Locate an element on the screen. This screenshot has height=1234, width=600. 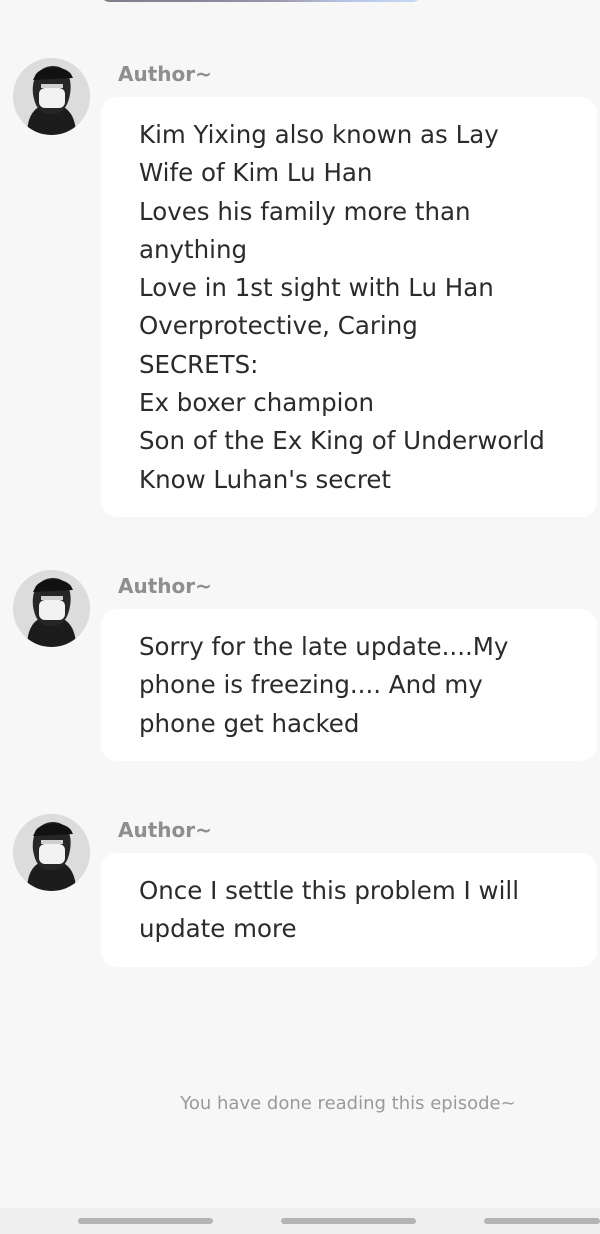
message-text-line: phone get hacked is located at coordinates (249, 723).